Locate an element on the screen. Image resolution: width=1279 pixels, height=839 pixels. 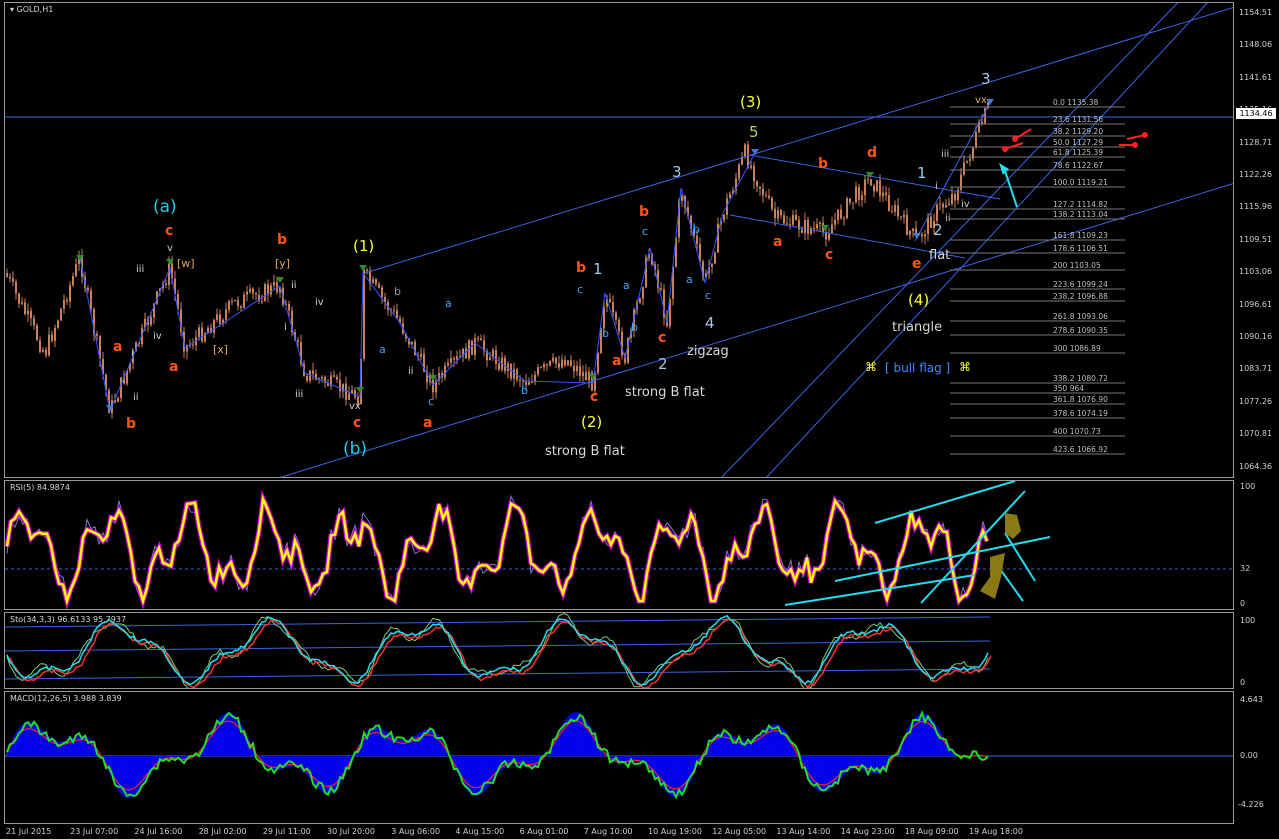
wave-label-d: d is located at coordinates (872, 153).